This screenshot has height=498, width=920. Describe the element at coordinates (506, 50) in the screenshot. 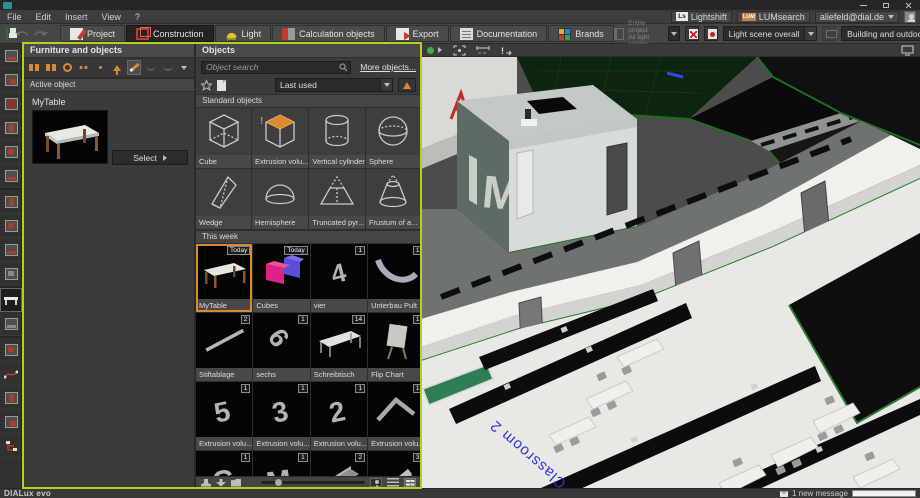

I see `annotation-button: !` at that location.